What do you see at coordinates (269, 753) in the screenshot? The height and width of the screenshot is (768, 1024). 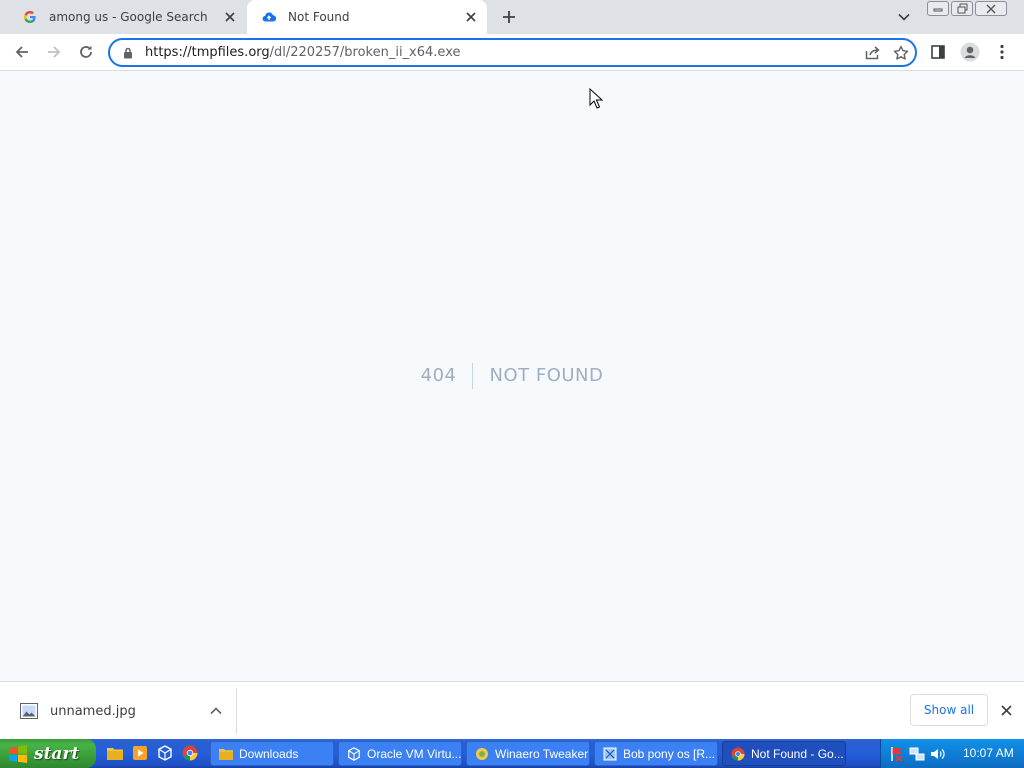 I see `task-label: Downloads` at bounding box center [269, 753].